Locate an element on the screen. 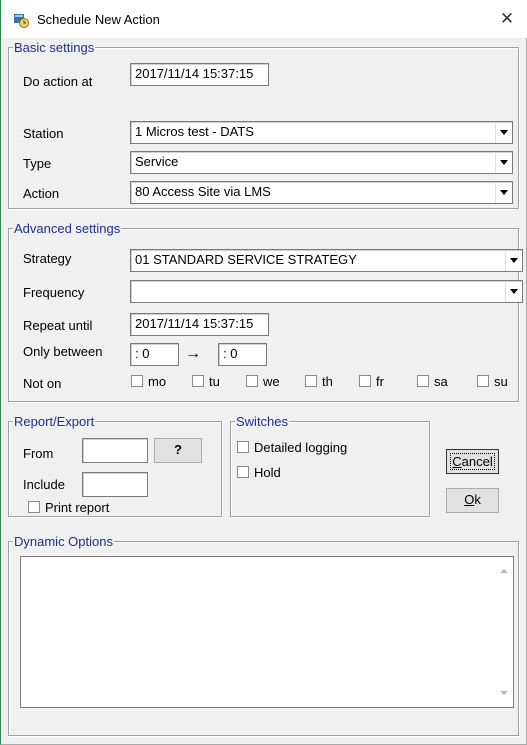 Image resolution: width=527 pixels, height=745 pixels. ok-button: Ok is located at coordinates (472, 500).